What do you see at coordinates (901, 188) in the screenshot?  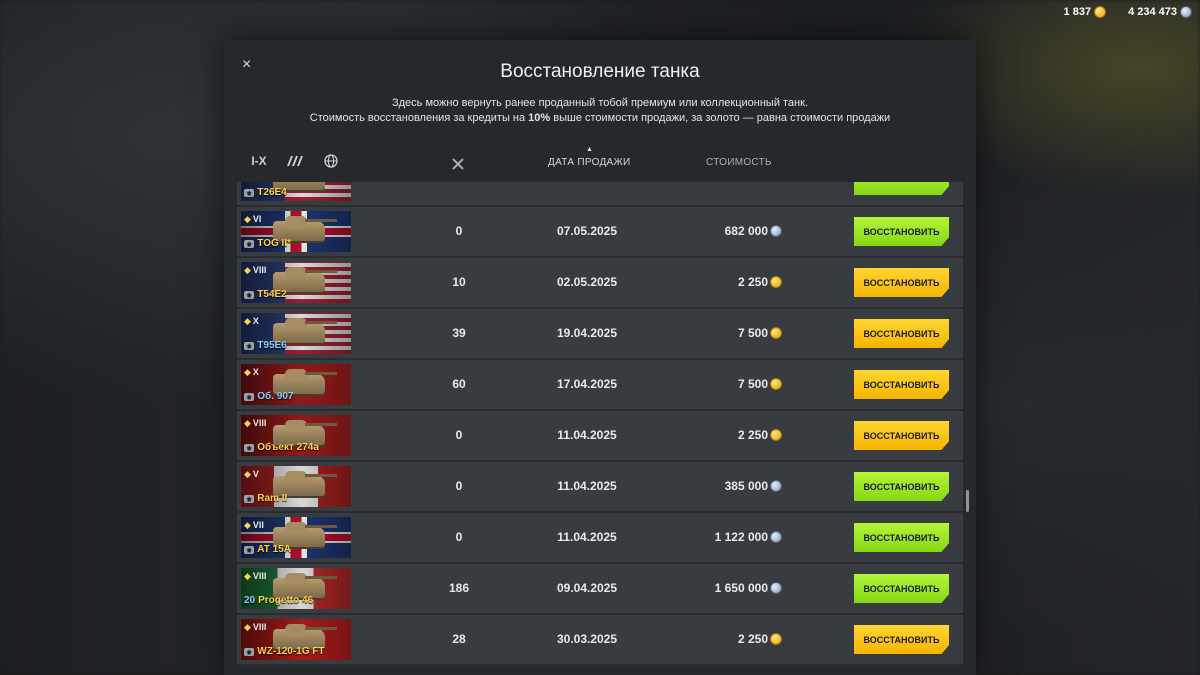 I see `restore-button` at bounding box center [901, 188].